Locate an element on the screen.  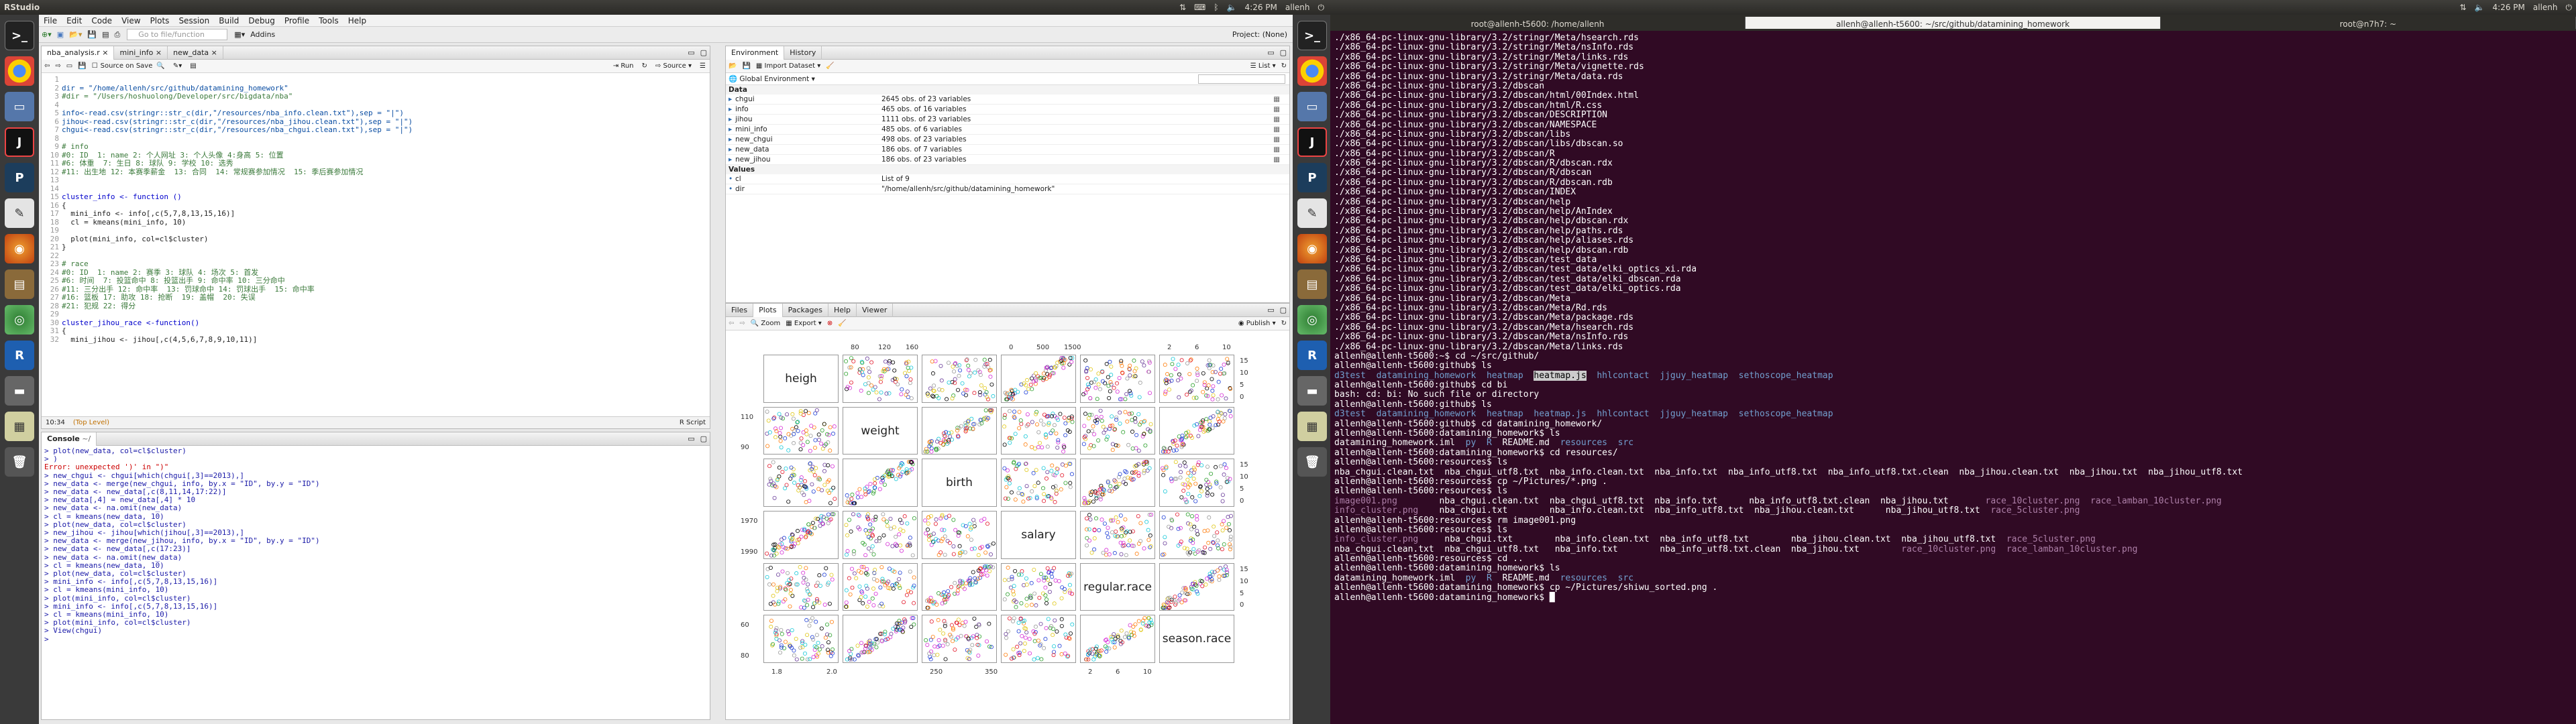
source-on-save-checkbox: ☐ is located at coordinates (95, 66).